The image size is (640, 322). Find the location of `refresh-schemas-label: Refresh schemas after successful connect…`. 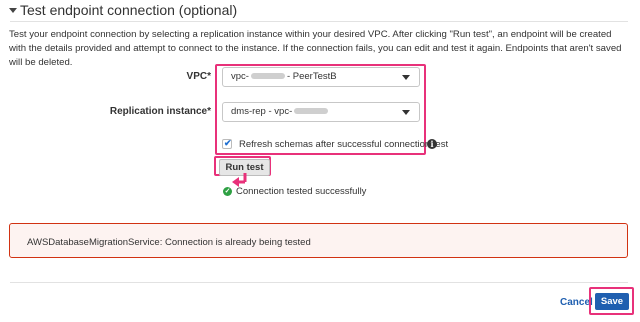

refresh-schemas-label: Refresh schemas after successful connect… is located at coordinates (344, 144).